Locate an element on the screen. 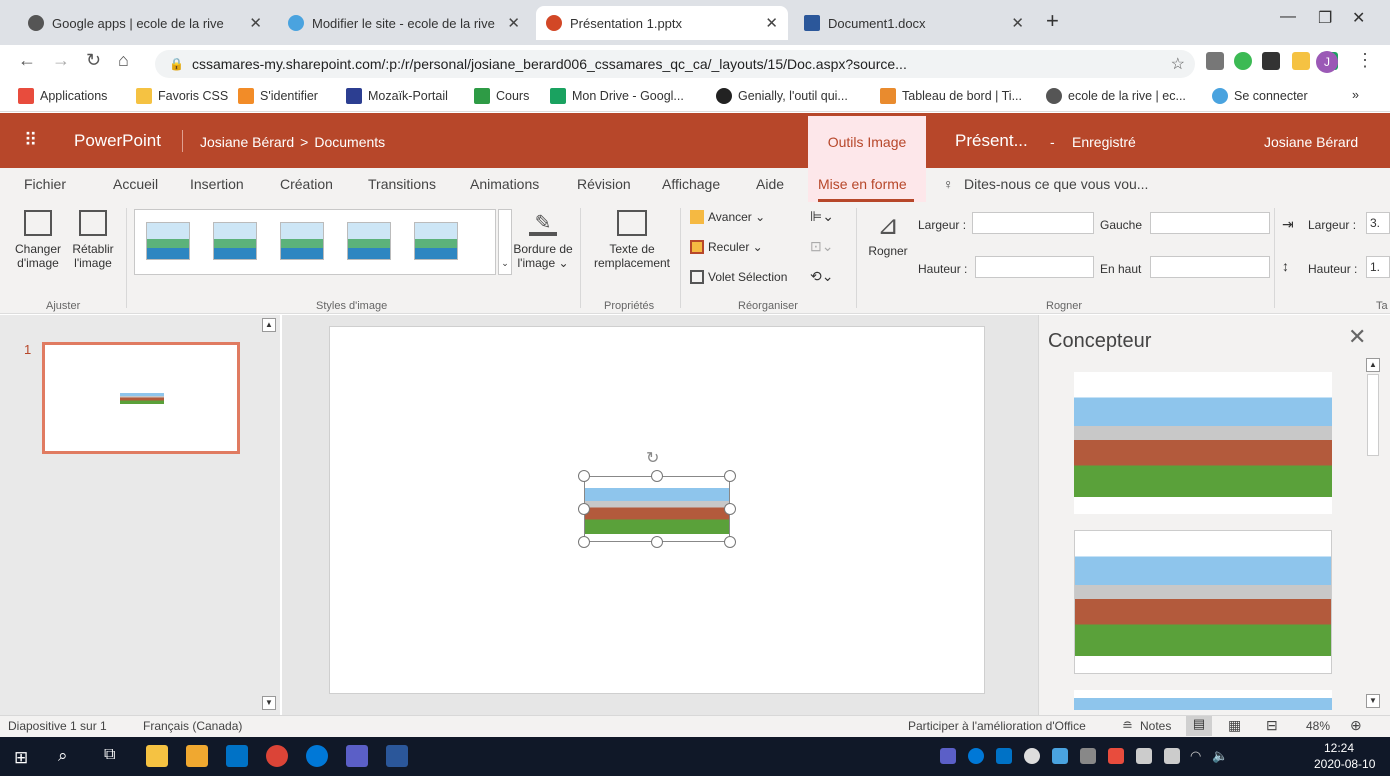  close-pane-icon: ✕ is located at coordinates (1357, 337).